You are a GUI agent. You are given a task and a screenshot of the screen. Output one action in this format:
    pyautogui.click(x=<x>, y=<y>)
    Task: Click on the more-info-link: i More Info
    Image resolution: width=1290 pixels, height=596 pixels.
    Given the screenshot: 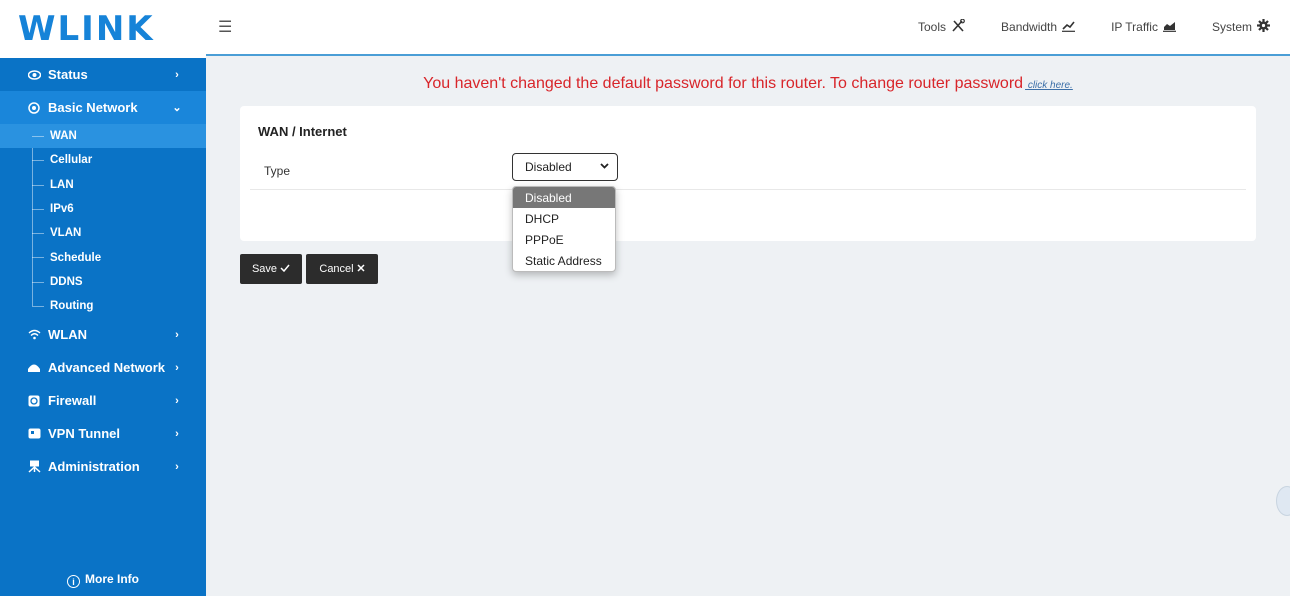 What is the action you would take?
    pyautogui.click(x=103, y=579)
    